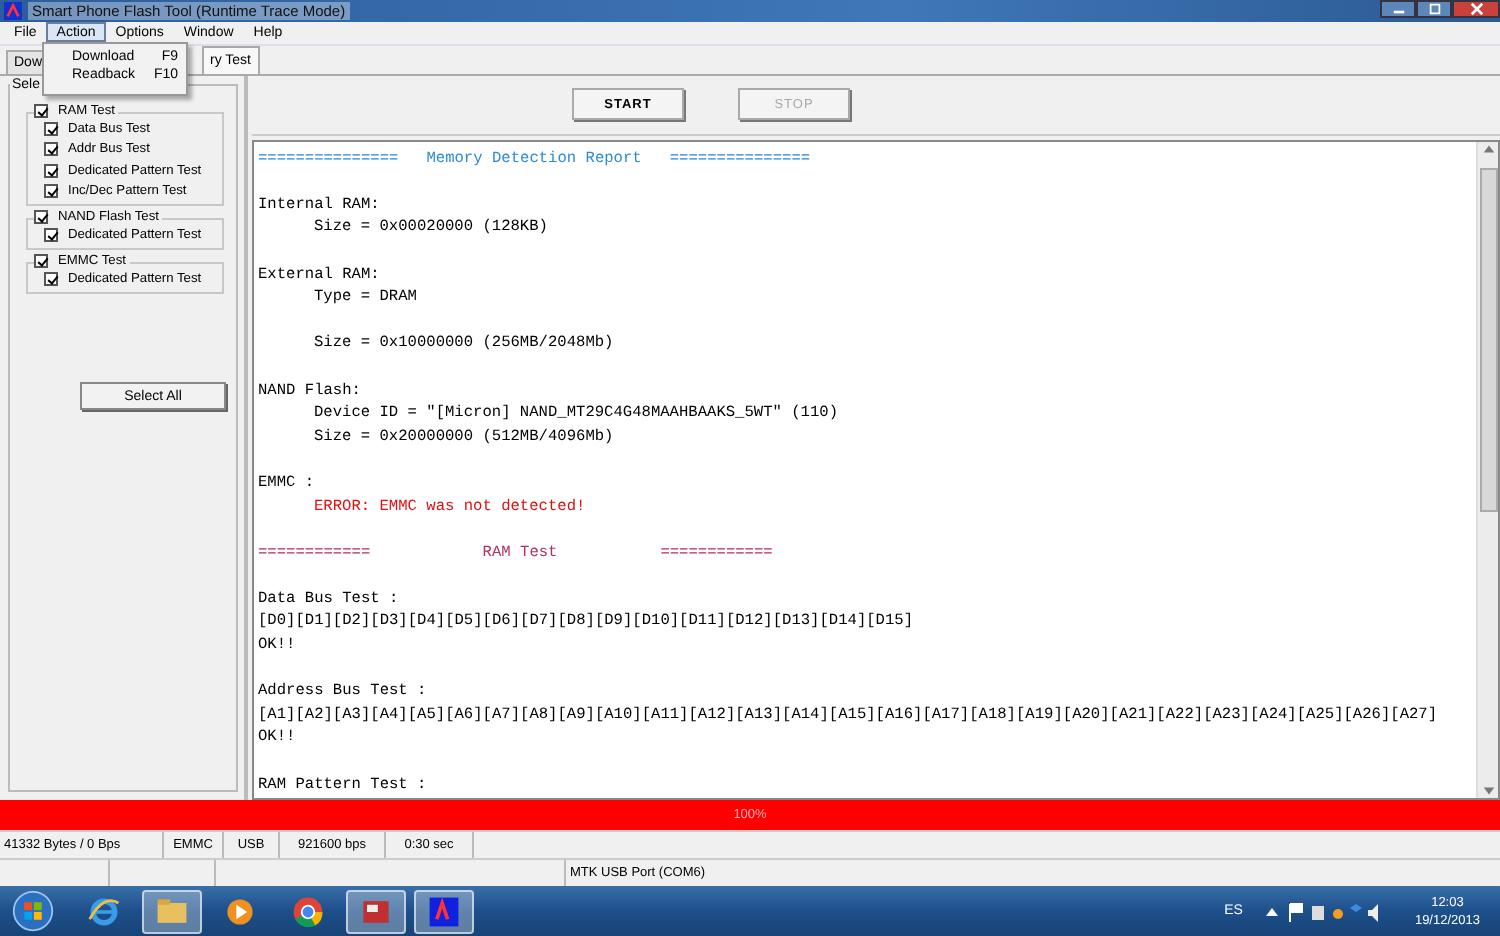 The width and height of the screenshot is (1500, 936). Describe the element at coordinates (1322, 911) in the screenshot. I see `system-tray-icons` at that location.